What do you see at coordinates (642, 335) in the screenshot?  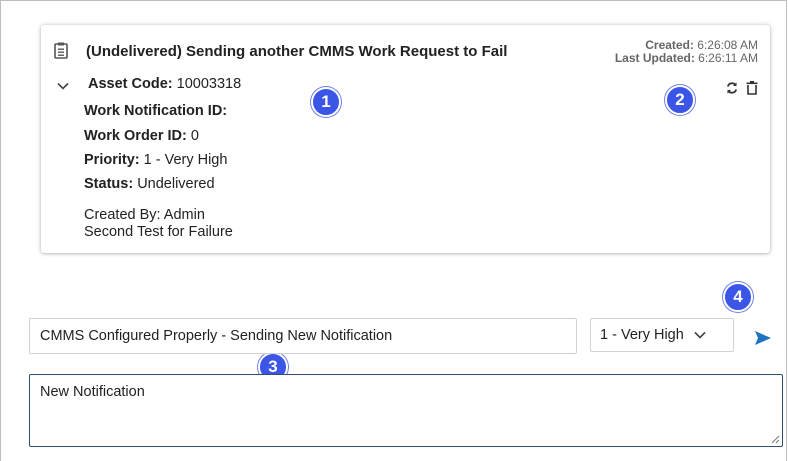 I see `priority-select-value: 1 - Very High` at bounding box center [642, 335].